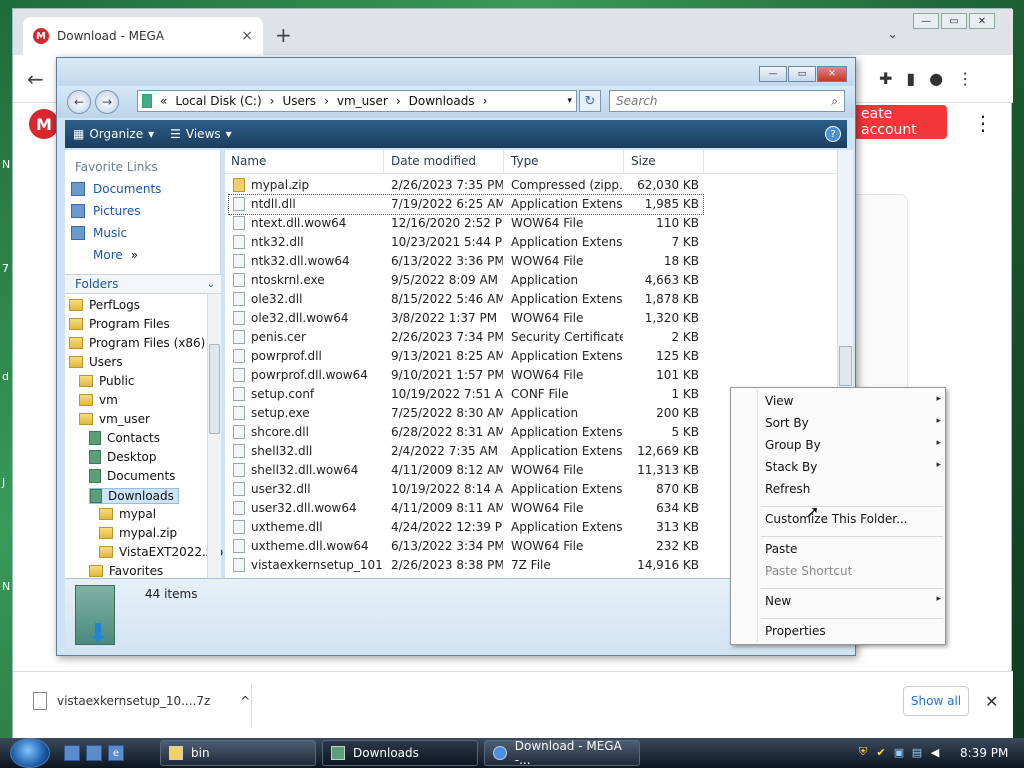  I want to click on menu-item-new: New ▸, so click(853, 601).